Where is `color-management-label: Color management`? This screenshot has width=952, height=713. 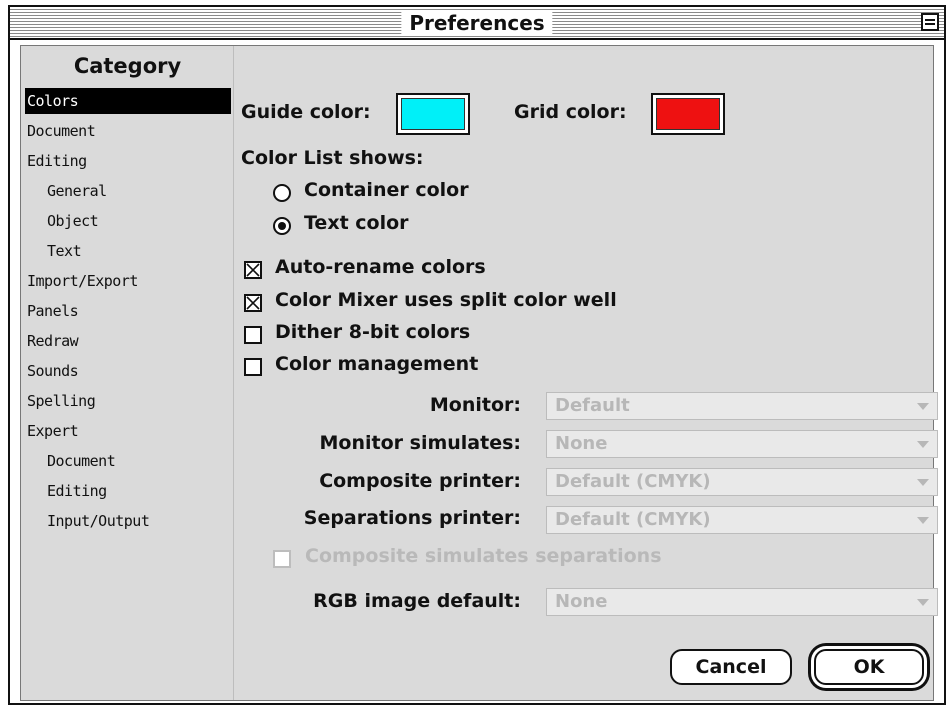
color-management-label: Color management is located at coordinates (376, 364).